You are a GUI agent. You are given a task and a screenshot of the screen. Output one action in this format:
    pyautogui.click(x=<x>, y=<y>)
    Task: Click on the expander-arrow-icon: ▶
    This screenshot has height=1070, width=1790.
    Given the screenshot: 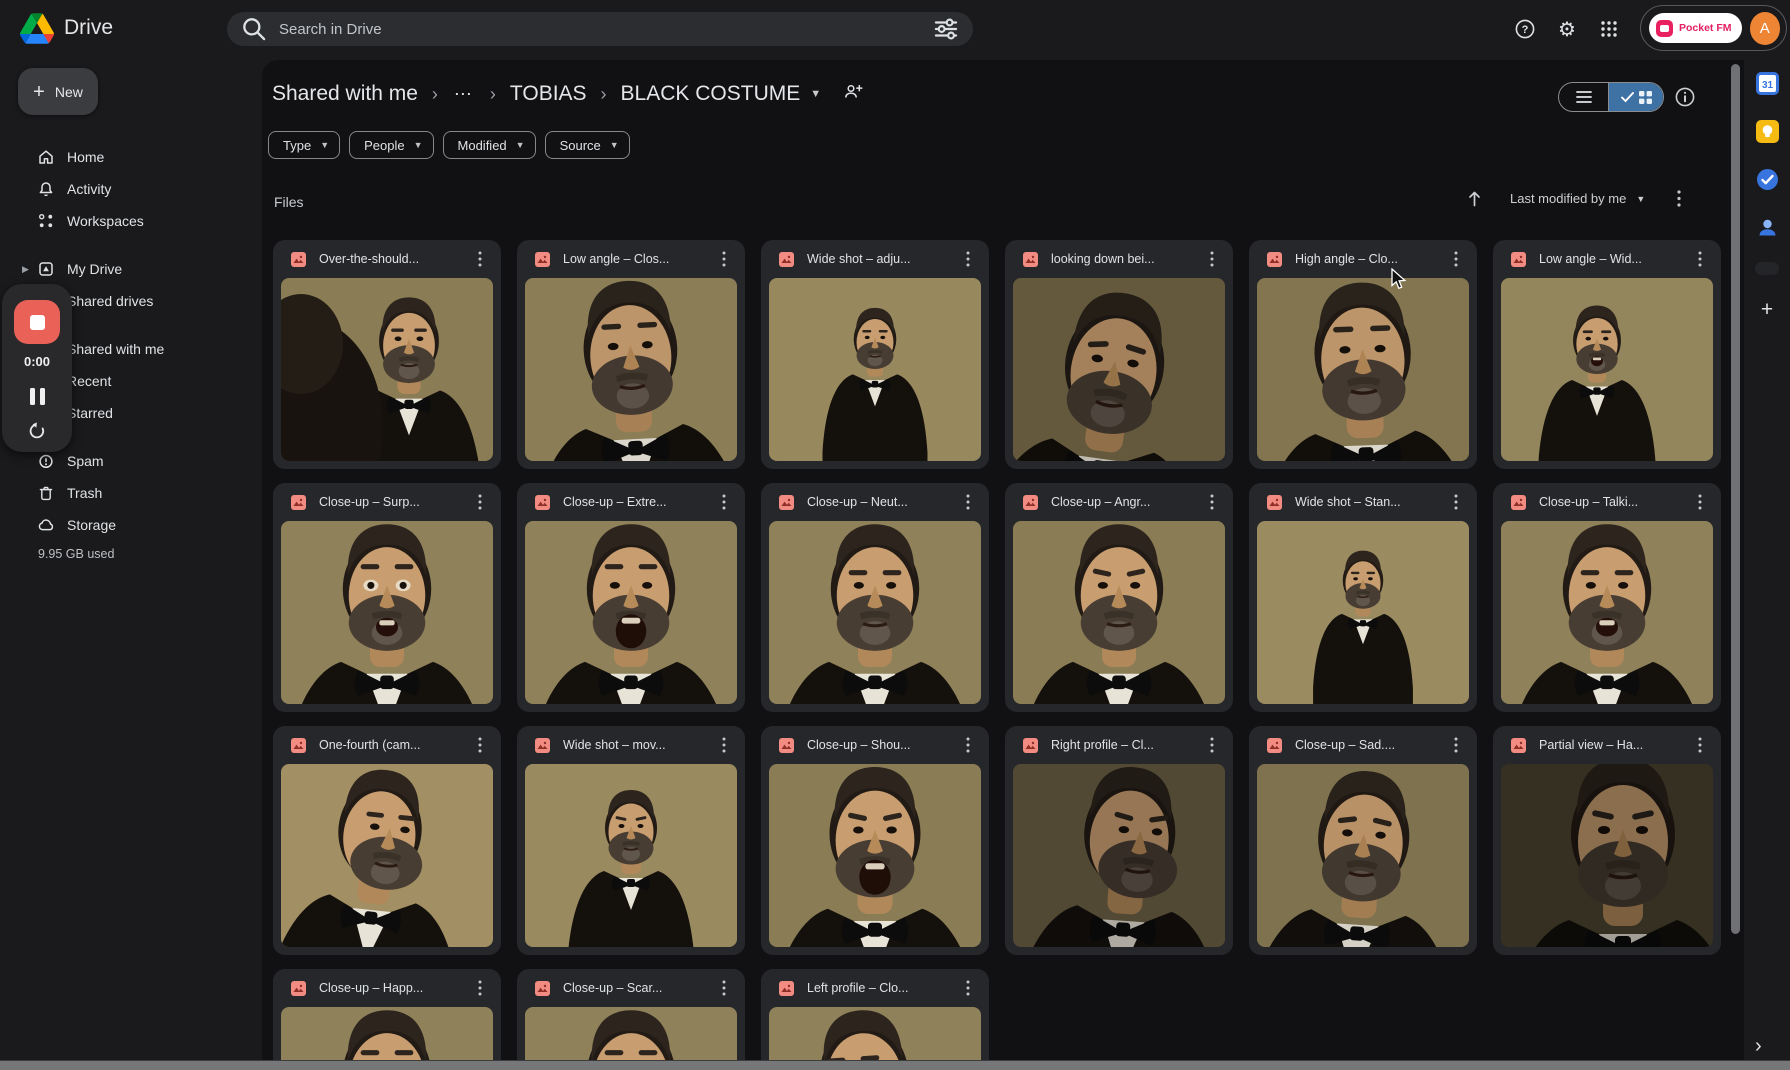 What is the action you would take?
    pyautogui.click(x=25, y=269)
    